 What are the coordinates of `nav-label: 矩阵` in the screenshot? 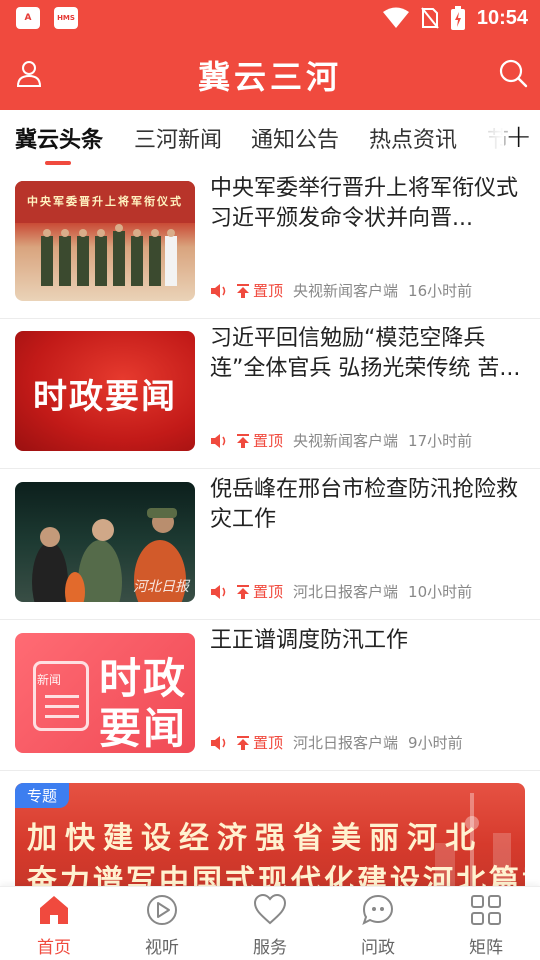 It's located at (486, 948).